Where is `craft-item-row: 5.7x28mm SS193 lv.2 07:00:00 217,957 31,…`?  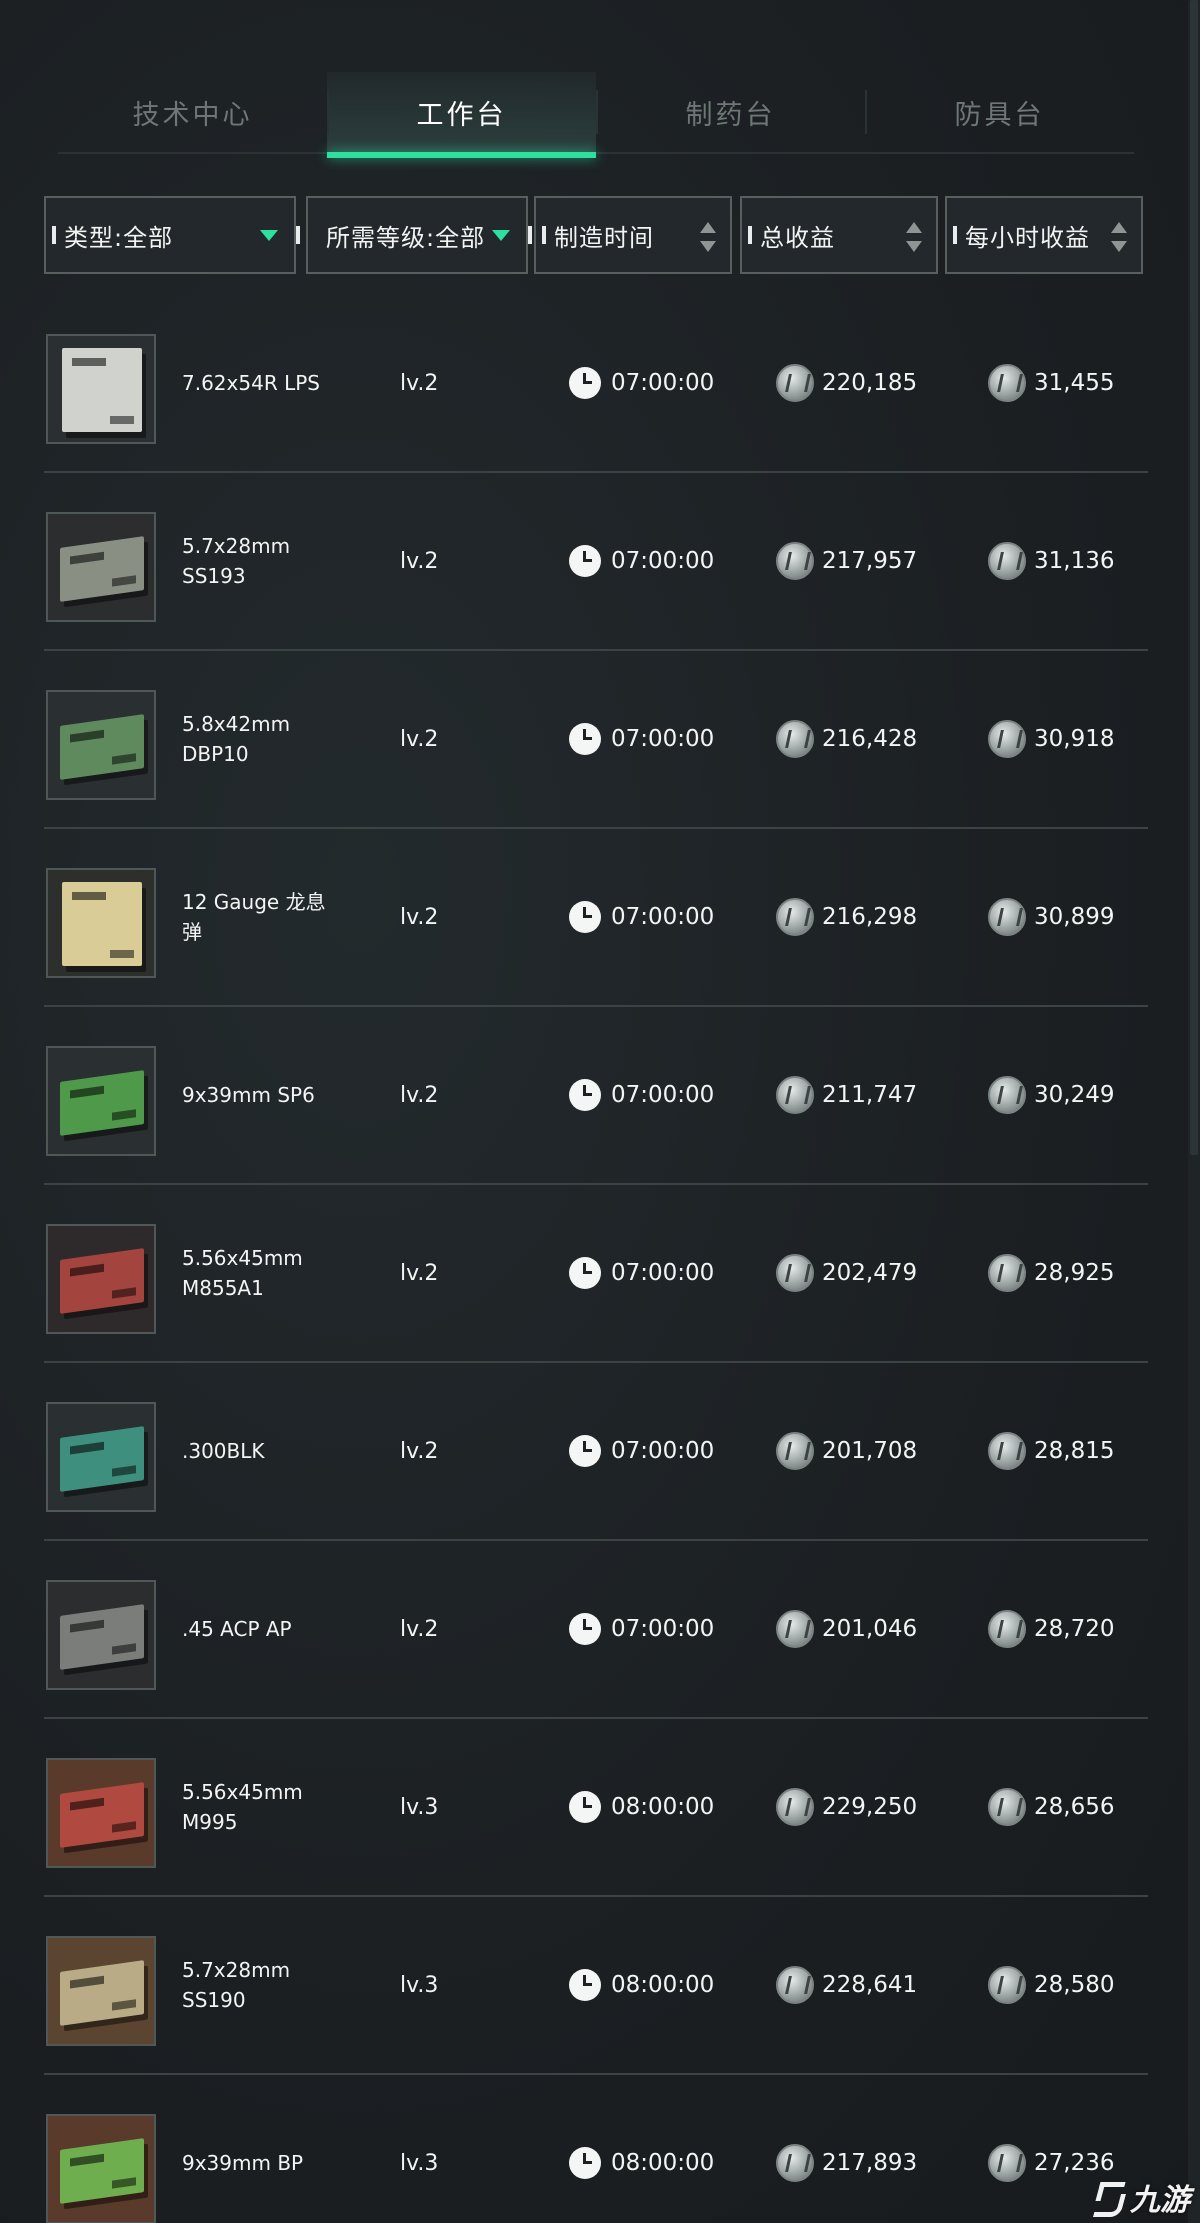
craft-item-row: 5.7x28mm SS193 lv.2 07:00:00 217,957 31,… is located at coordinates (596, 562).